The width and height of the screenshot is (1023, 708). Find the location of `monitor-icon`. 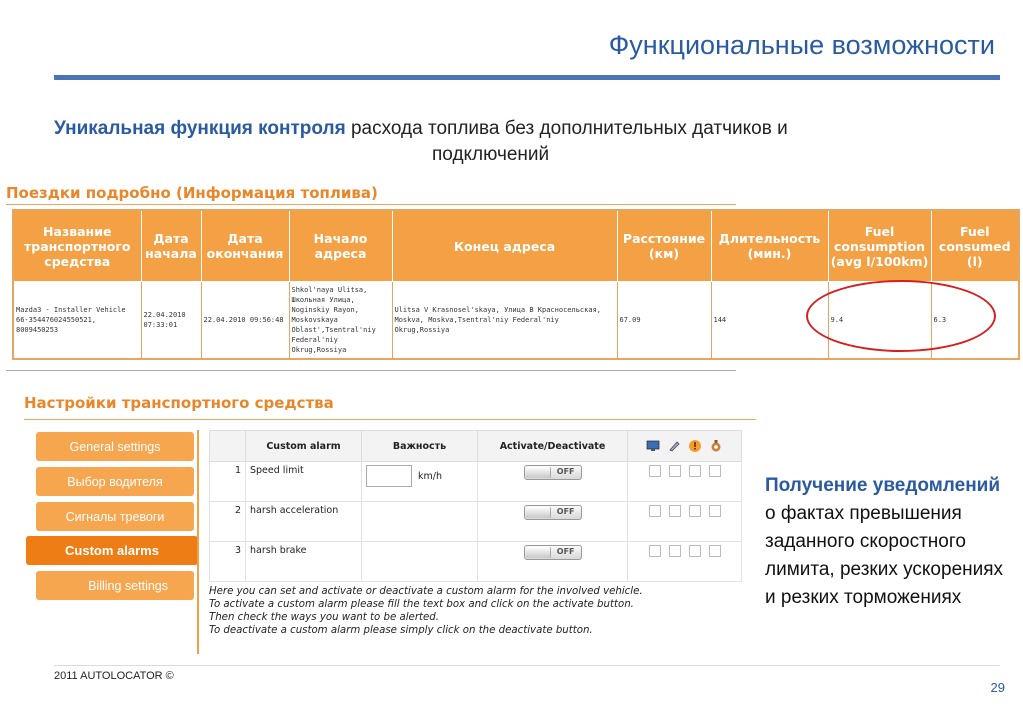

monitor-icon is located at coordinates (653, 446).